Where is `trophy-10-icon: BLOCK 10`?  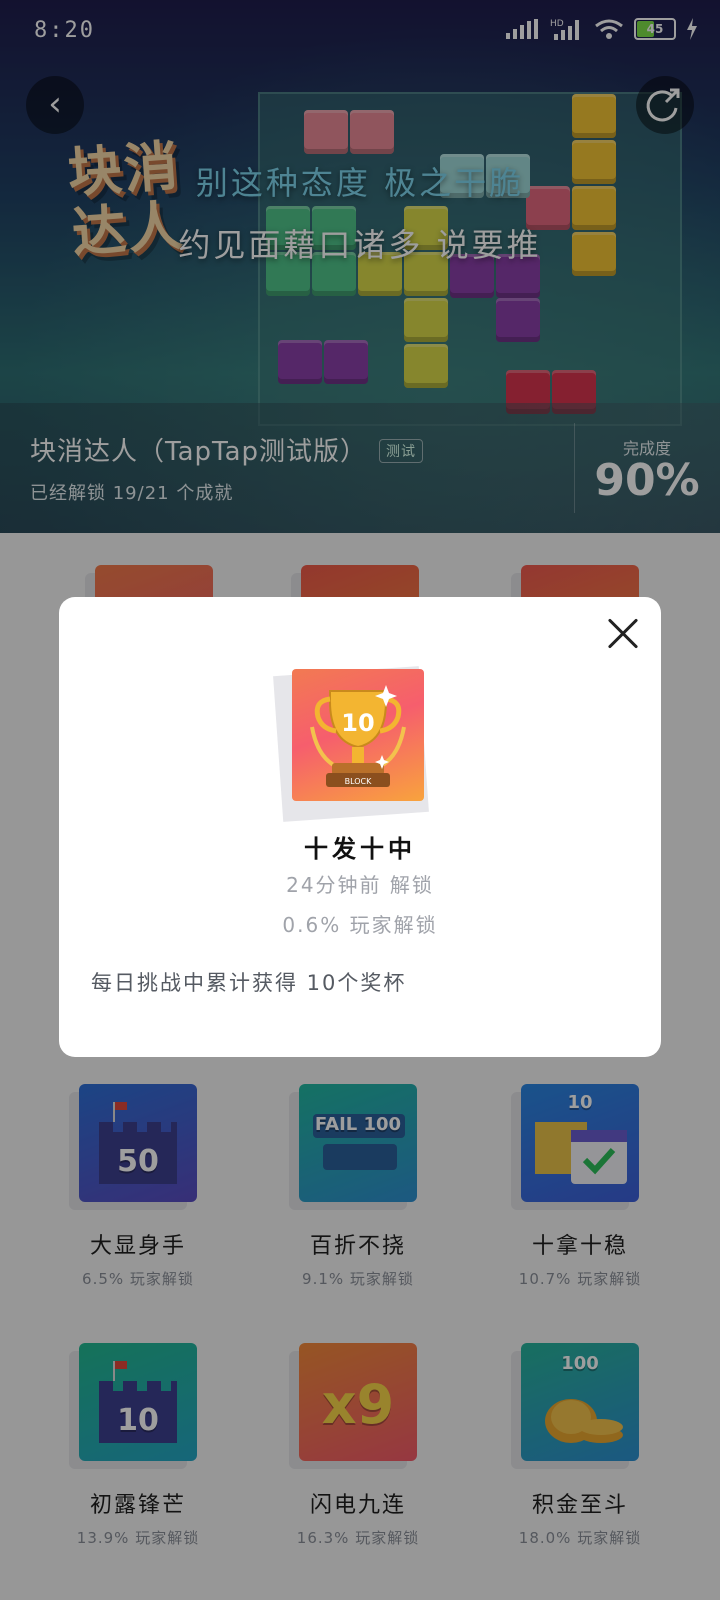 trophy-10-icon: BLOCK 10 is located at coordinates (358, 735).